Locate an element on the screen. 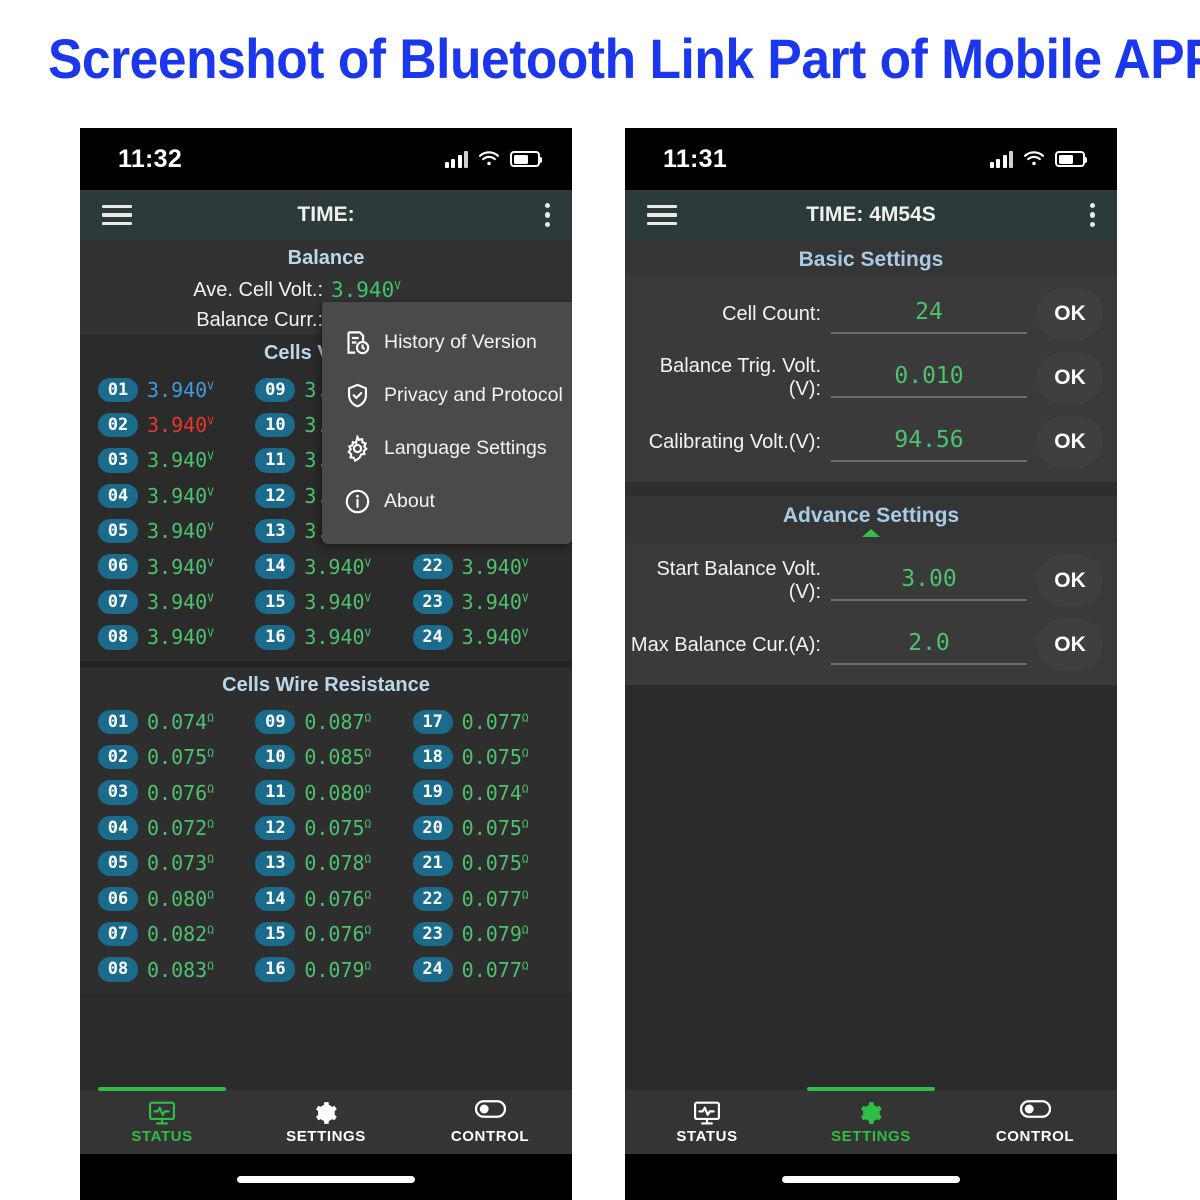 The image size is (1200, 1200). home-indicator-area is located at coordinates (326, 1177).